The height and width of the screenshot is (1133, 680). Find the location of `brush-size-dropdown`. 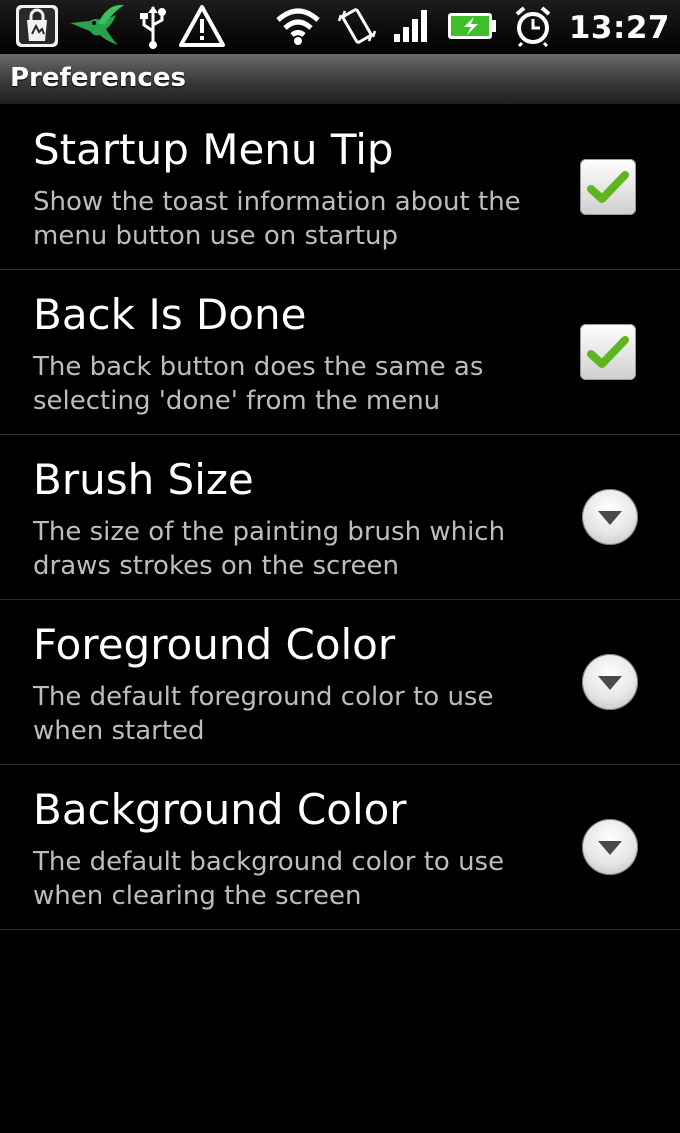

brush-size-dropdown is located at coordinates (610, 517).